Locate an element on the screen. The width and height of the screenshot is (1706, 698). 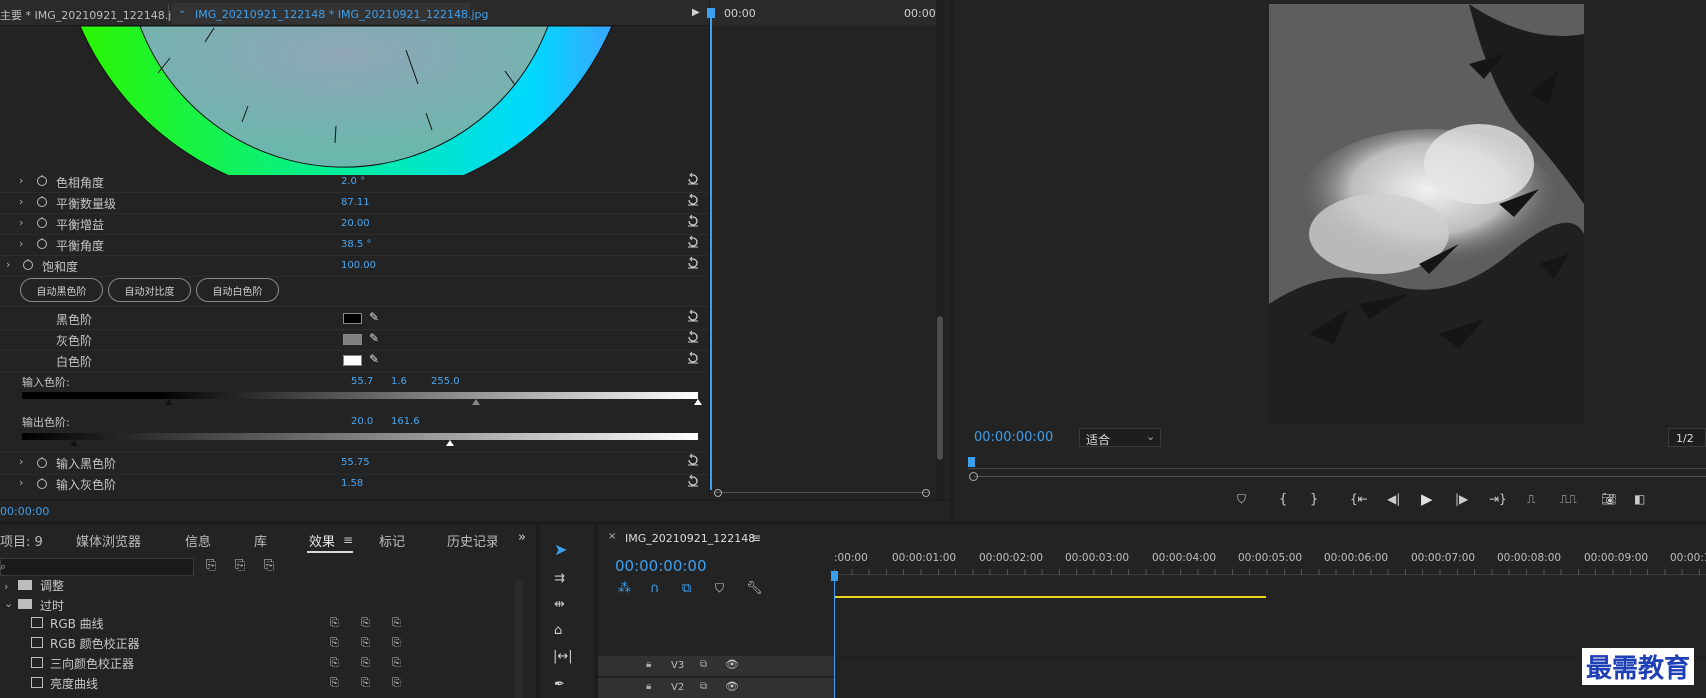
scrollbar-thumb is located at coordinates (940, 388).